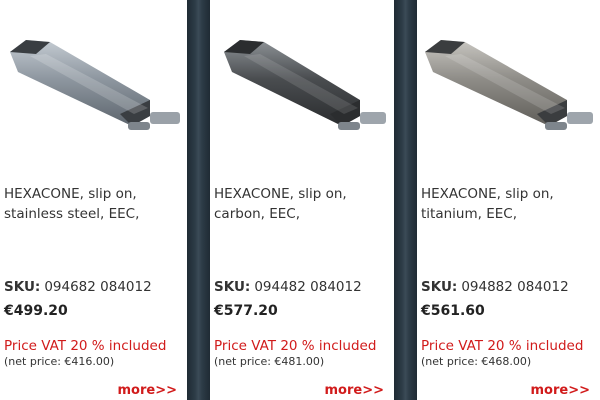  Describe the element at coordinates (515, 287) in the screenshot. I see `sku-value: 094882 084012` at that location.